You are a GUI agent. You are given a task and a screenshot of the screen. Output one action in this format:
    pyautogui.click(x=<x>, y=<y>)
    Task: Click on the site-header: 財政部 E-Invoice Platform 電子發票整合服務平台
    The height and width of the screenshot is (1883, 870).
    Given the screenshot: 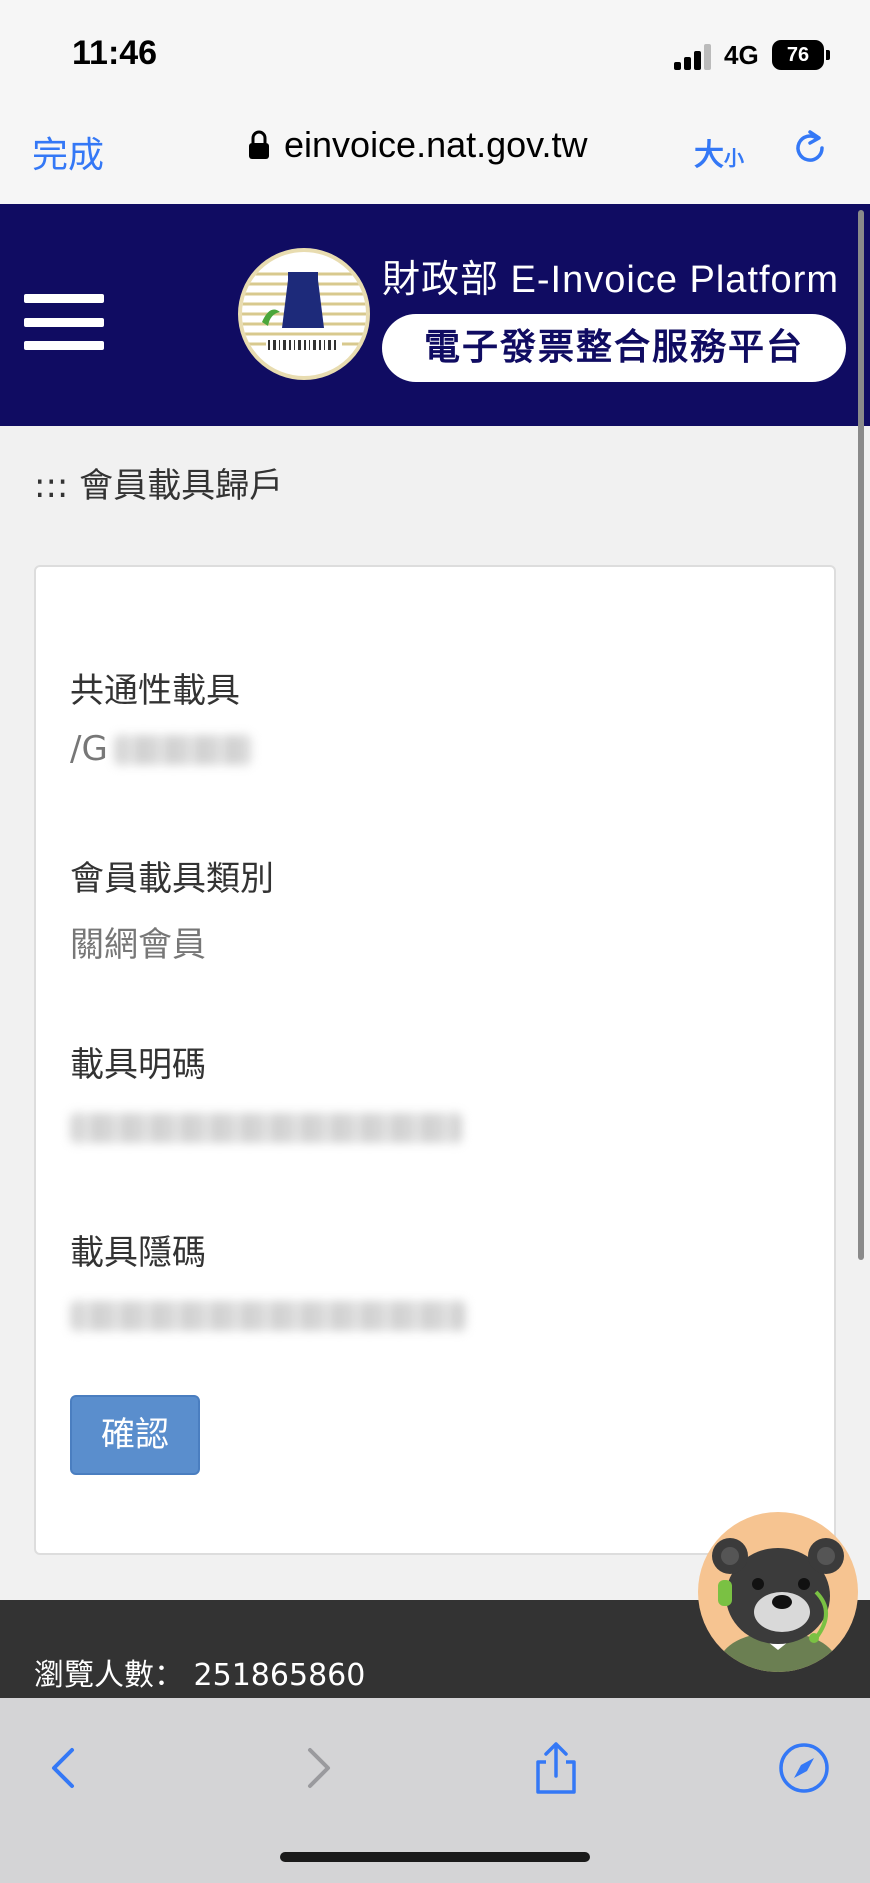 What is the action you would take?
    pyautogui.click(x=435, y=315)
    